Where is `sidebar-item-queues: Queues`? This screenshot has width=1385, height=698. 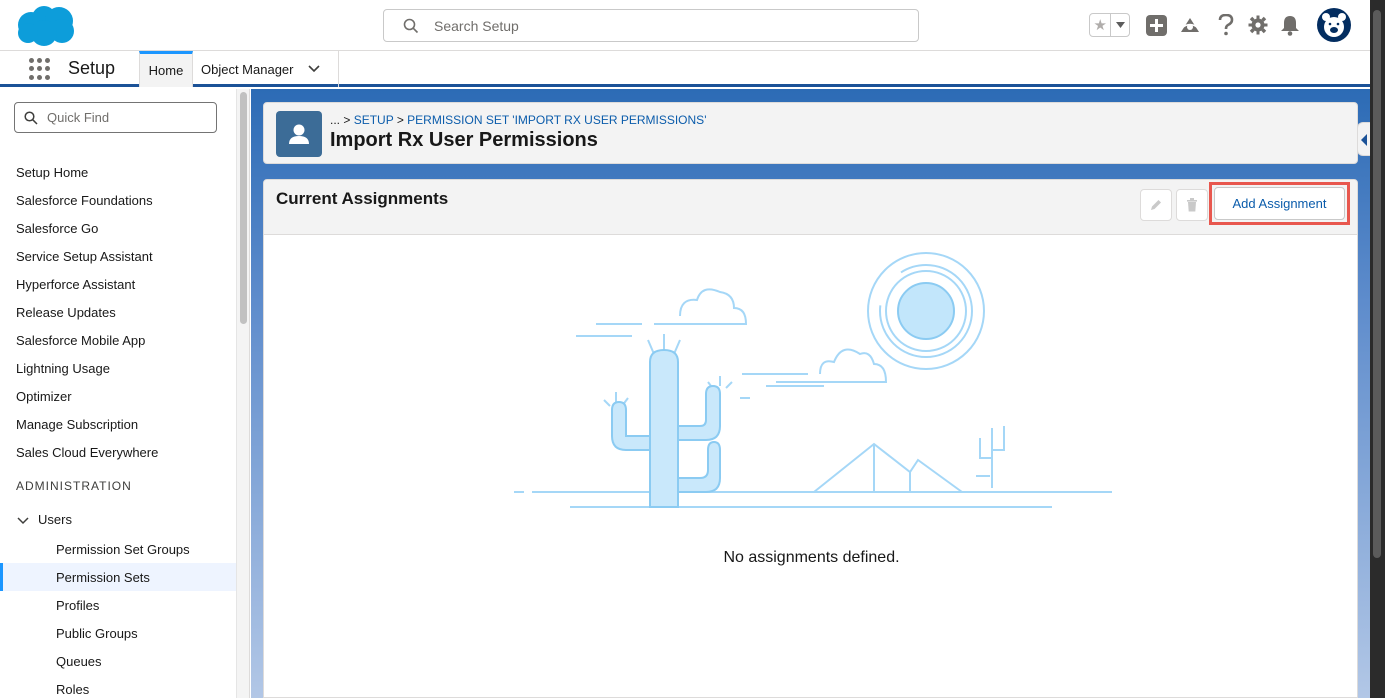 sidebar-item-queues: Queues is located at coordinates (118, 661).